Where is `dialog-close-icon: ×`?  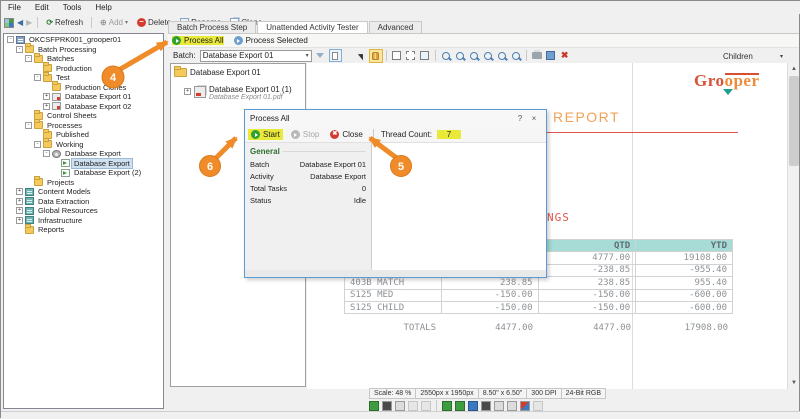
dialog-close-icon: × is located at coordinates (534, 118).